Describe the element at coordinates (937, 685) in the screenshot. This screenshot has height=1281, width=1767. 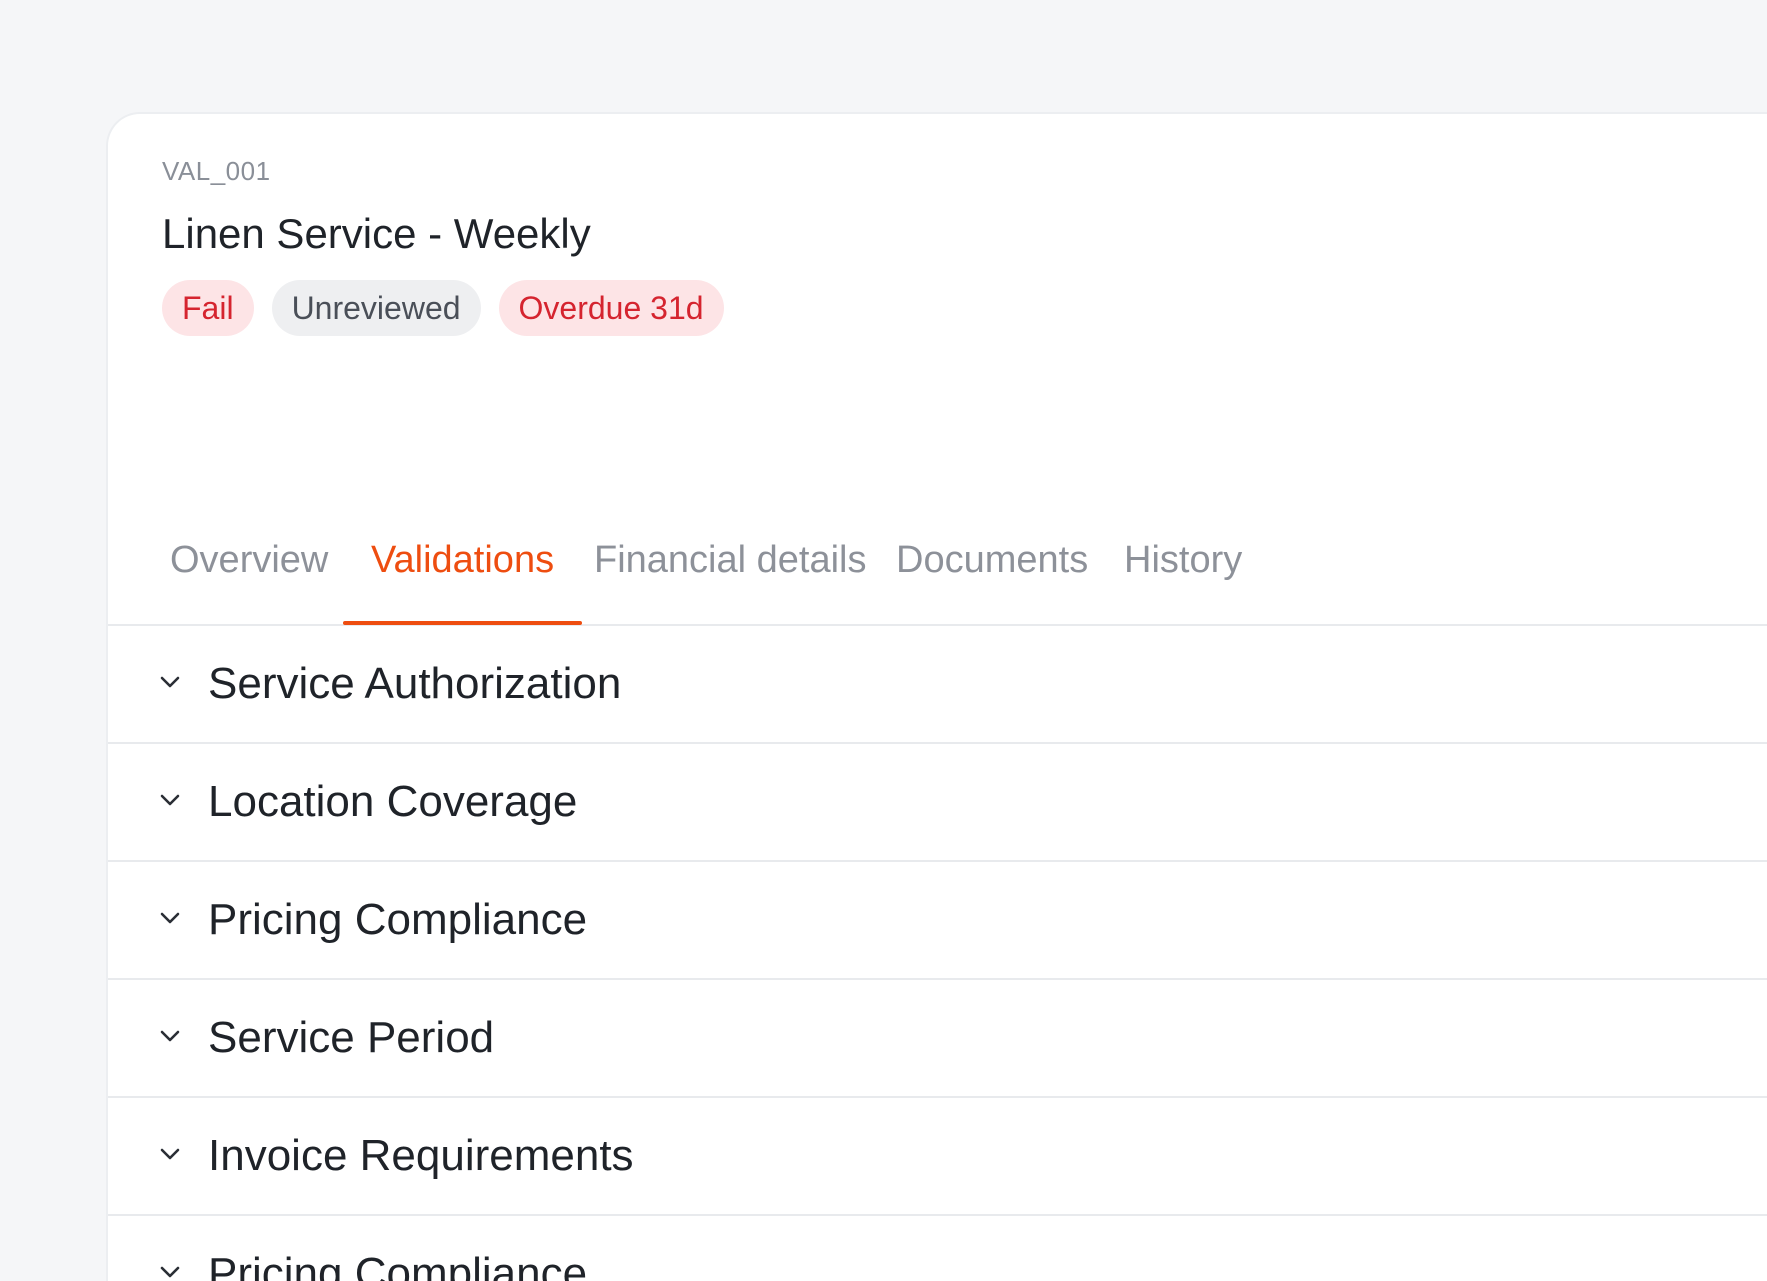
I see `section-service-authorization: Service Authorization` at that location.